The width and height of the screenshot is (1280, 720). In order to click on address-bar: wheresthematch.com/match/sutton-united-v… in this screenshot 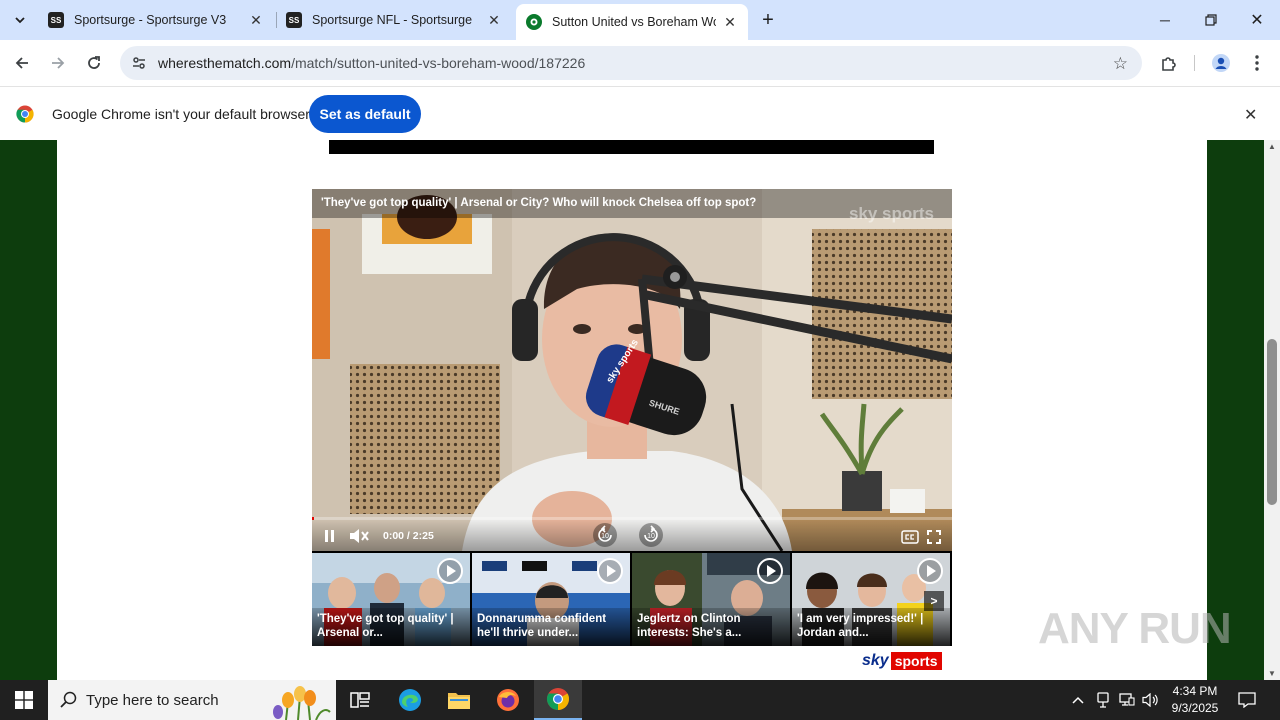, I will do `click(631, 63)`.